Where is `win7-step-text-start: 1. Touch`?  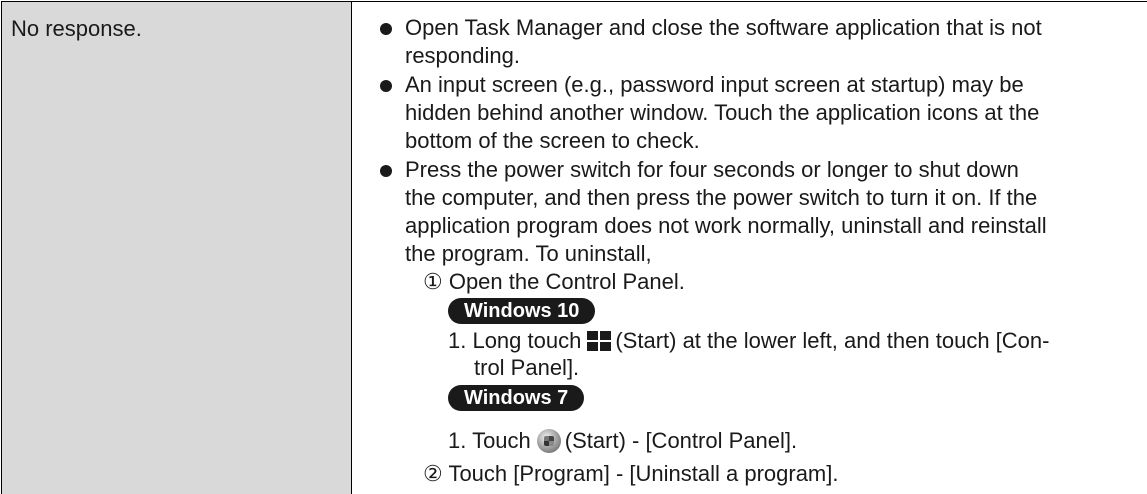
win7-step-text-start: 1. Touch is located at coordinates (489, 440).